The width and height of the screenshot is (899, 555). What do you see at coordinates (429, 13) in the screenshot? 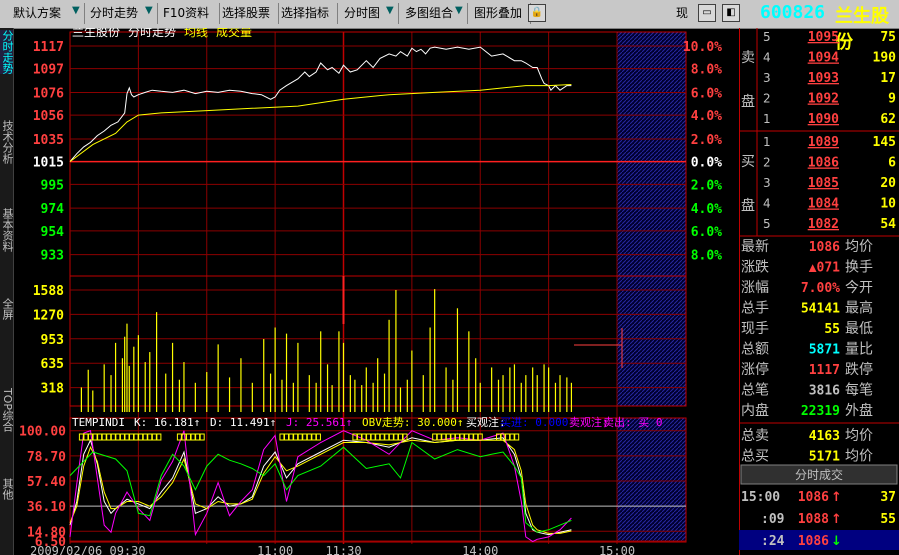
I see `toolbar-7-button: 多图组合` at bounding box center [429, 13].